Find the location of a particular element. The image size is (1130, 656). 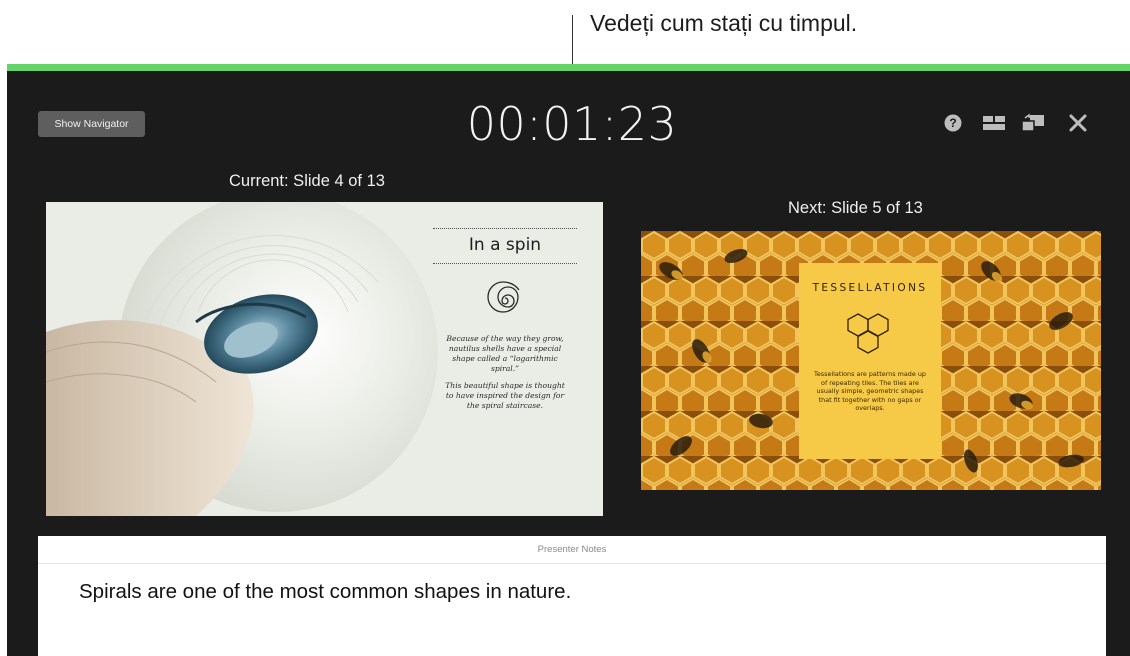

help-icon: ? is located at coordinates (953, 123).